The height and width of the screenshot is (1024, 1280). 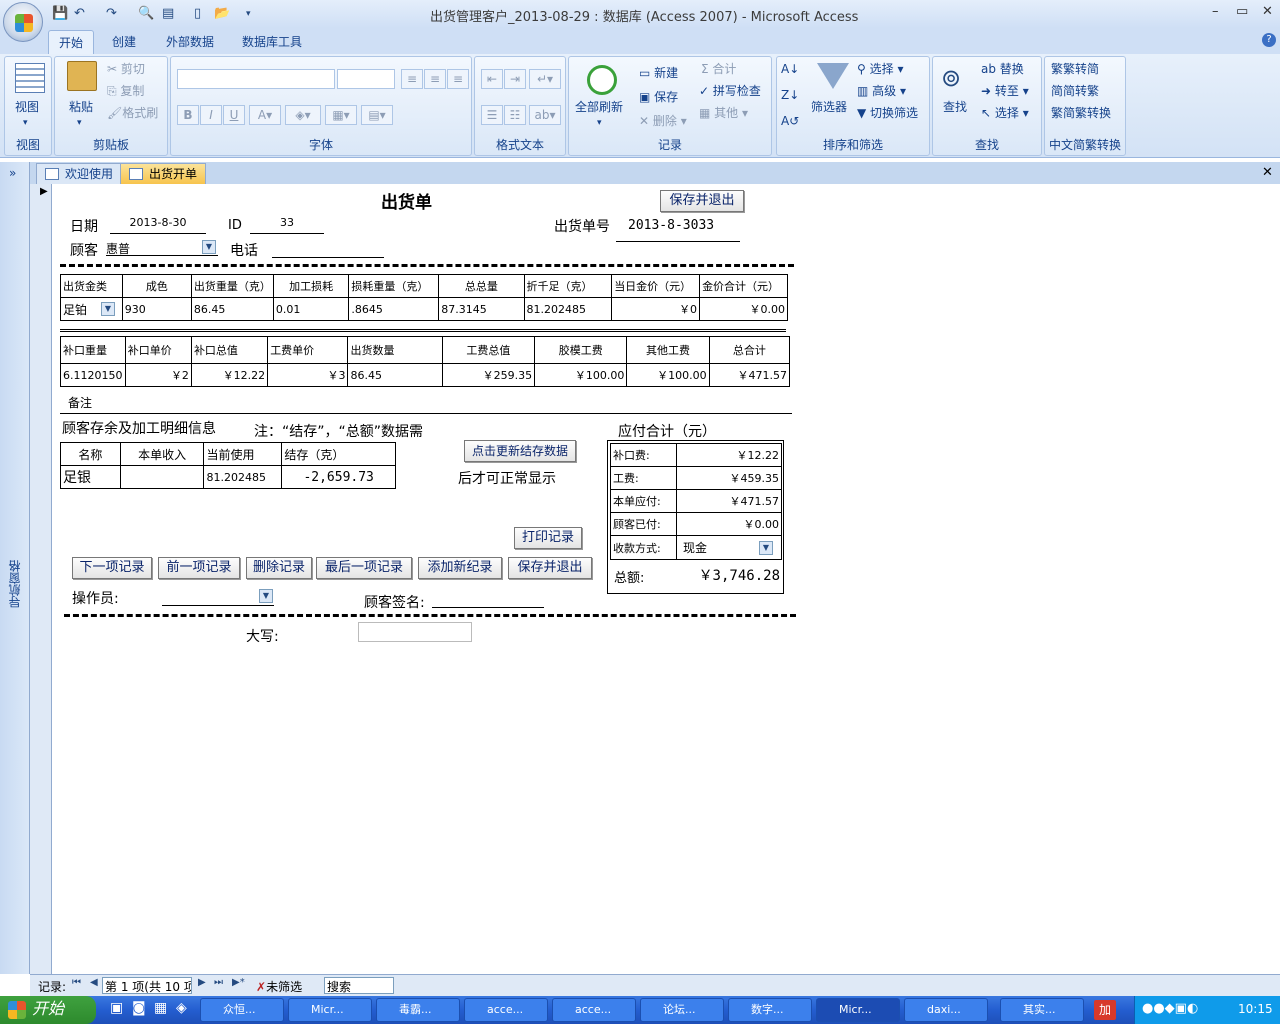 What do you see at coordinates (458, 79) in the screenshot?
I see `align-right-icon: ≡` at bounding box center [458, 79].